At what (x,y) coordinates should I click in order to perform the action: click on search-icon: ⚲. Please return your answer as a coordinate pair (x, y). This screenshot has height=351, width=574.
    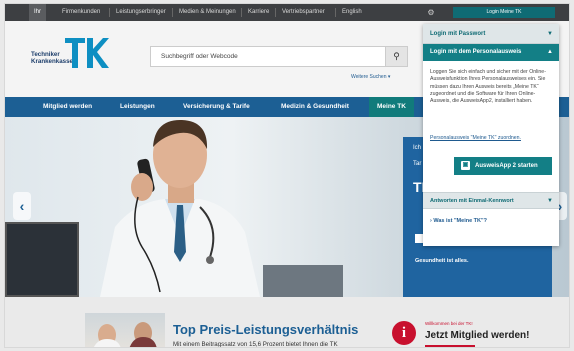
    Looking at the image, I should click on (396, 56).